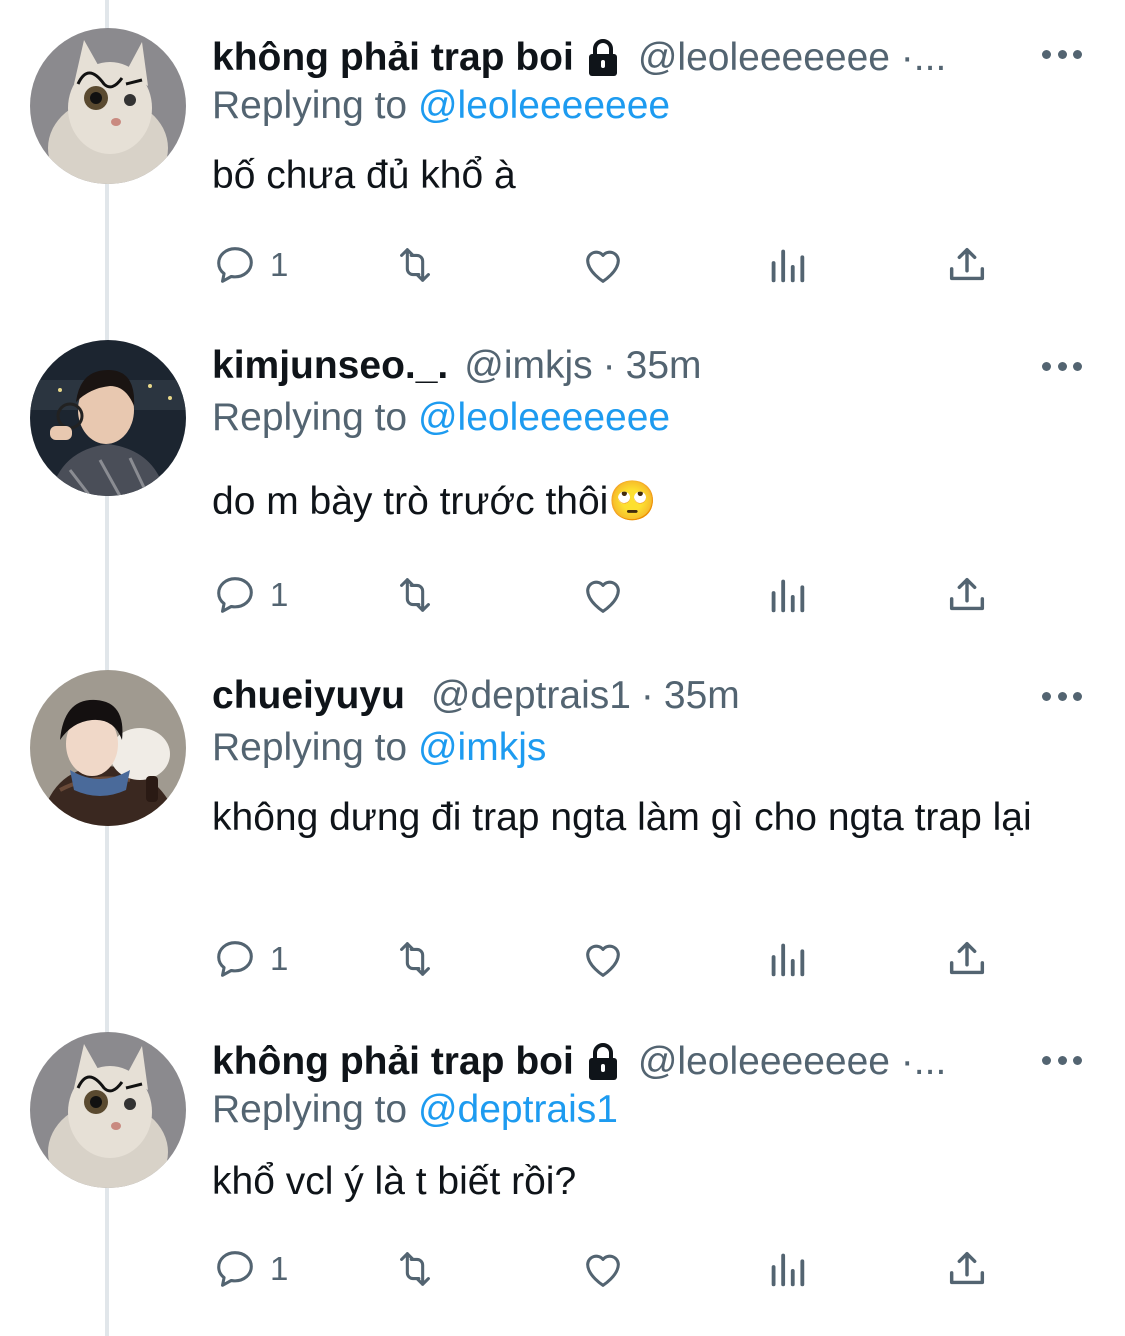  I want to click on man-with-glasses-avatar-icon, so click(108, 418).